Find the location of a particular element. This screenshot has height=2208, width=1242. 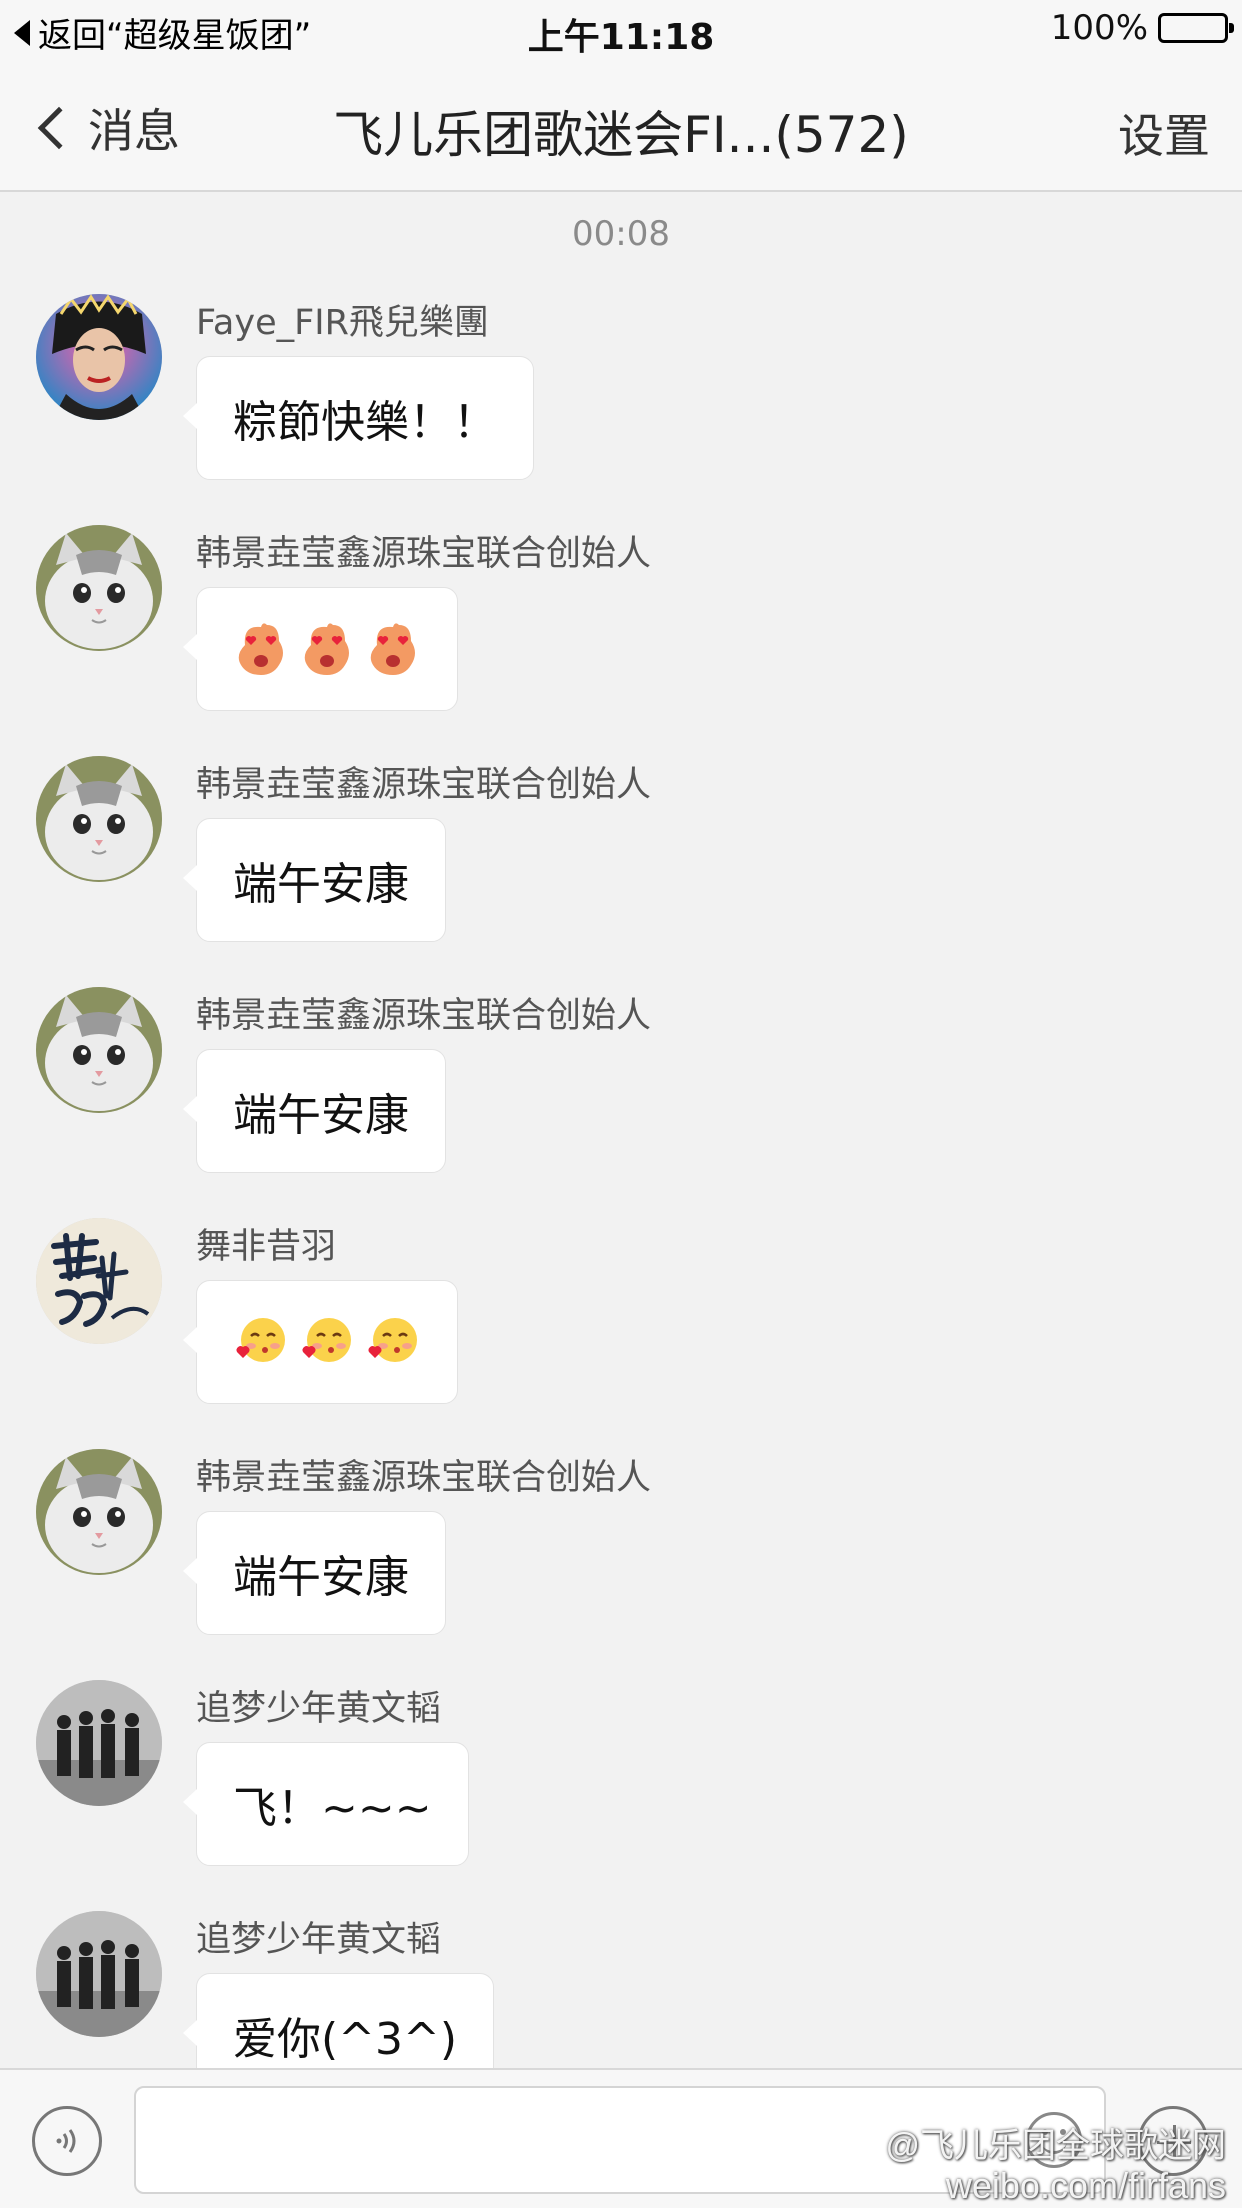

settings-button: 设置 is located at coordinates (1164, 133).